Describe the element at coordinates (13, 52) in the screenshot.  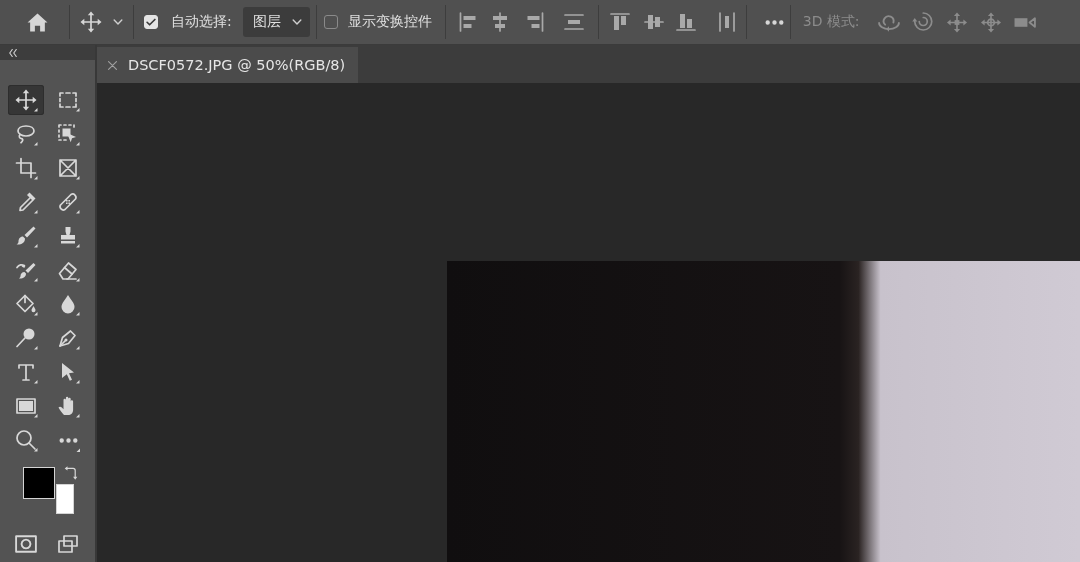
I see `double-chevron-icon` at that location.